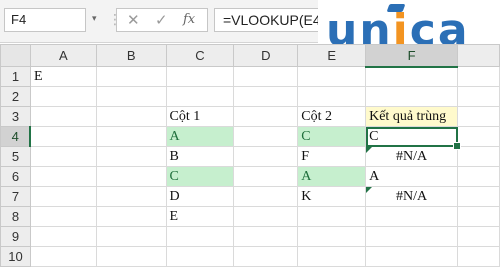 This screenshot has height=272, width=500. I want to click on cell-c3: Cột 1, so click(200, 116).